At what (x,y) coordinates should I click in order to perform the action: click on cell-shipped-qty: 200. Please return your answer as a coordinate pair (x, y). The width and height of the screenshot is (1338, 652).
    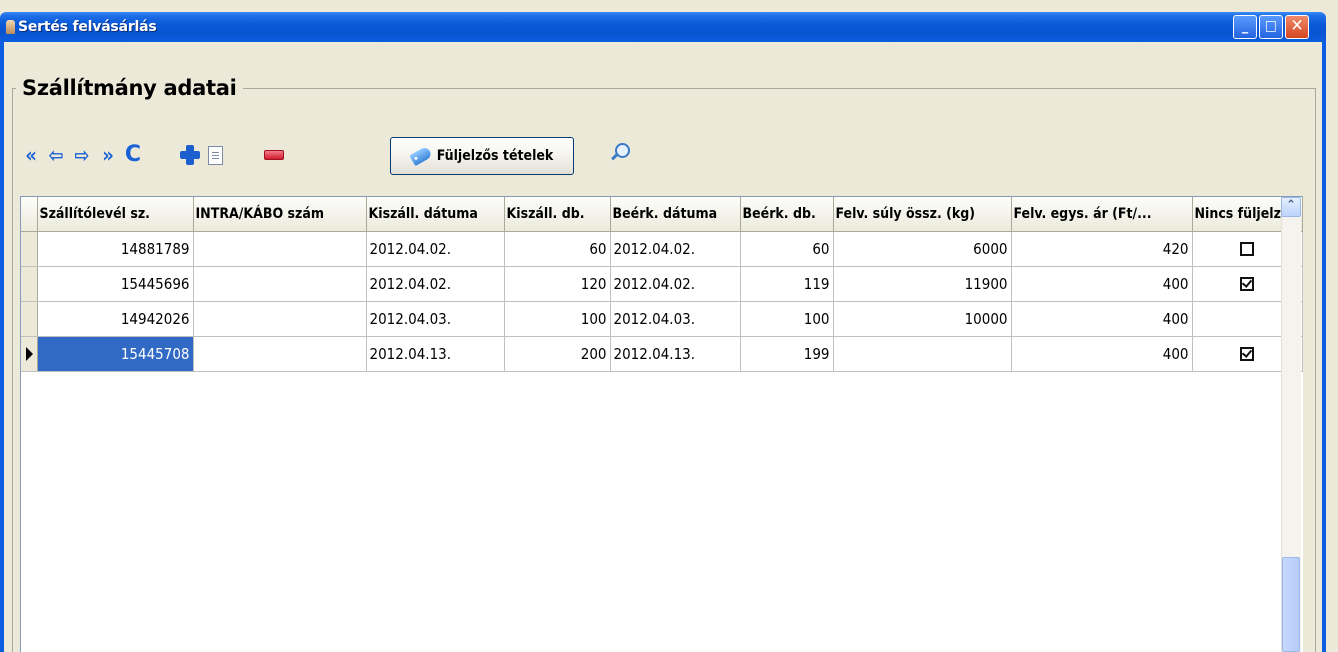
    Looking at the image, I should click on (557, 354).